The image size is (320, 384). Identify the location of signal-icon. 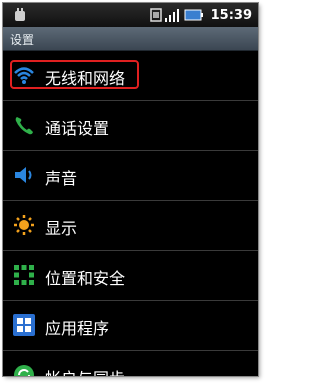
(171, 15).